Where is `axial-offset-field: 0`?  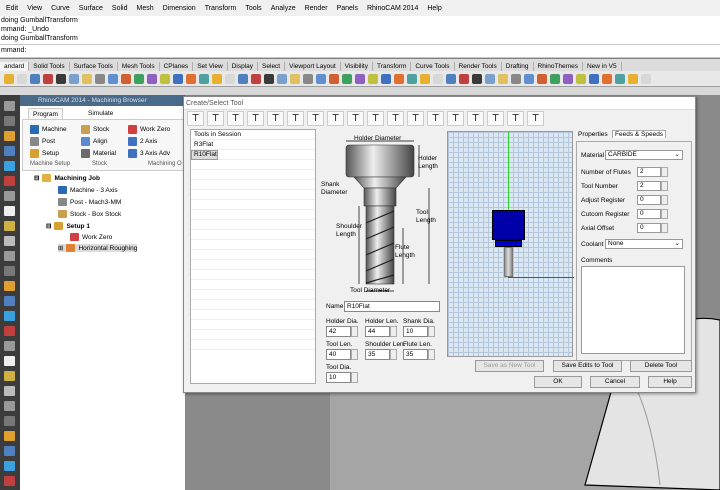
axial-offset-field: 0 is located at coordinates (649, 228).